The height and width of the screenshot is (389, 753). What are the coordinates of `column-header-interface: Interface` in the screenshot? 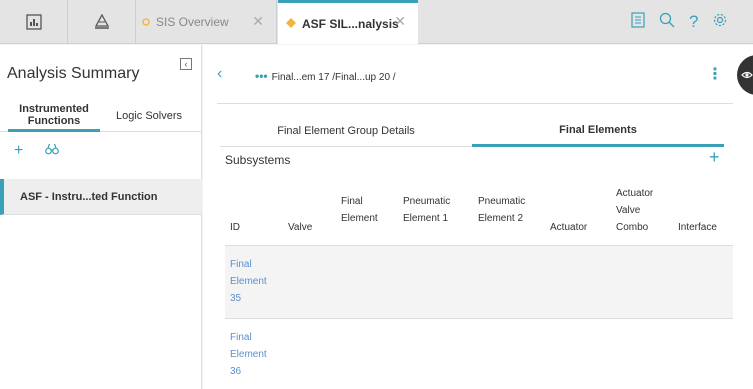 It's located at (697, 227).